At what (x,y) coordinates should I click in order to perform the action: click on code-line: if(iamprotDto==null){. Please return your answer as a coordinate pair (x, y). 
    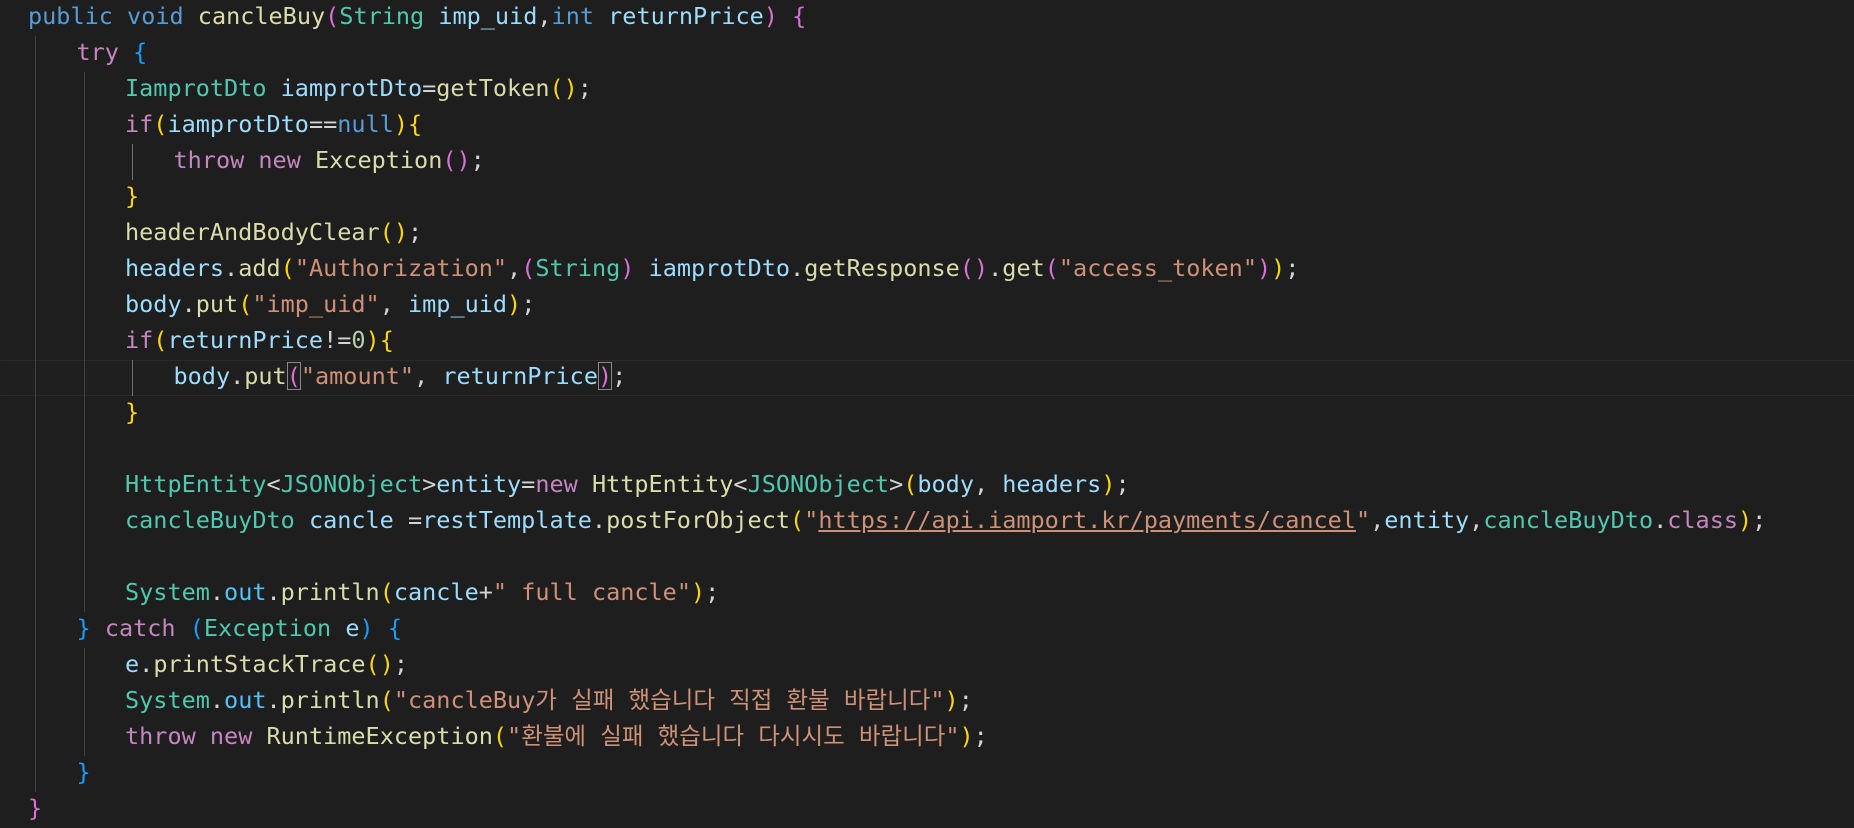
    Looking at the image, I should click on (927, 126).